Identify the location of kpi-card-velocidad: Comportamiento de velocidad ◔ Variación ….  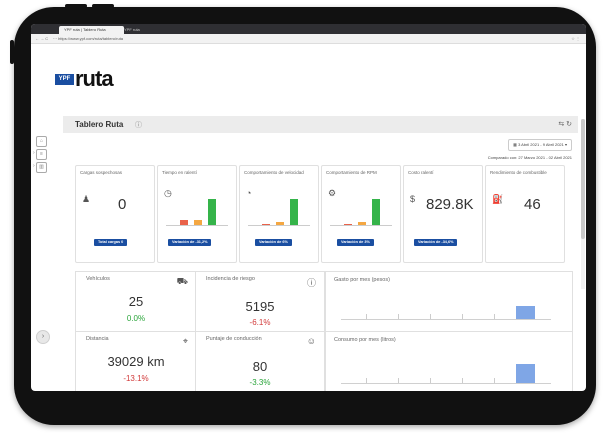
(279, 214).